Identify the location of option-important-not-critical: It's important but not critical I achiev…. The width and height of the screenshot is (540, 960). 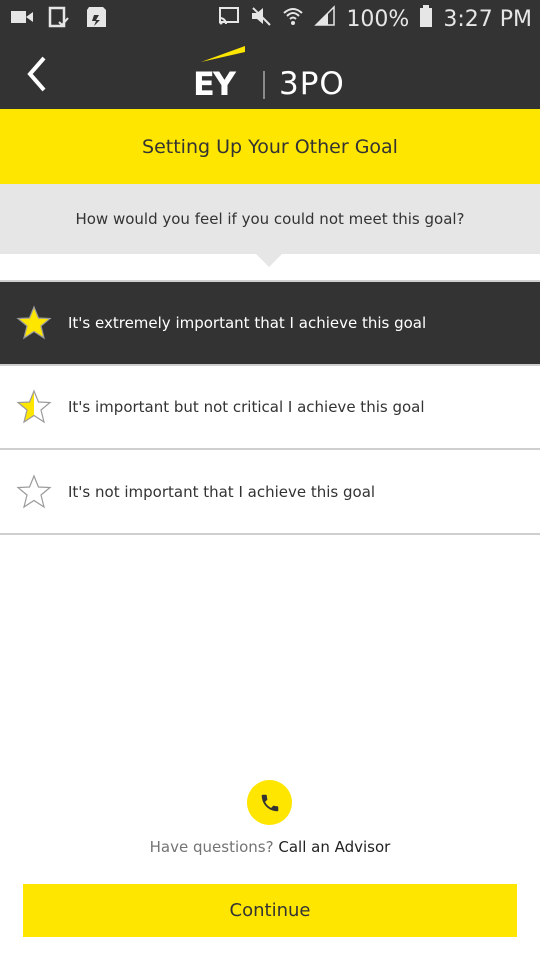
(270, 408).